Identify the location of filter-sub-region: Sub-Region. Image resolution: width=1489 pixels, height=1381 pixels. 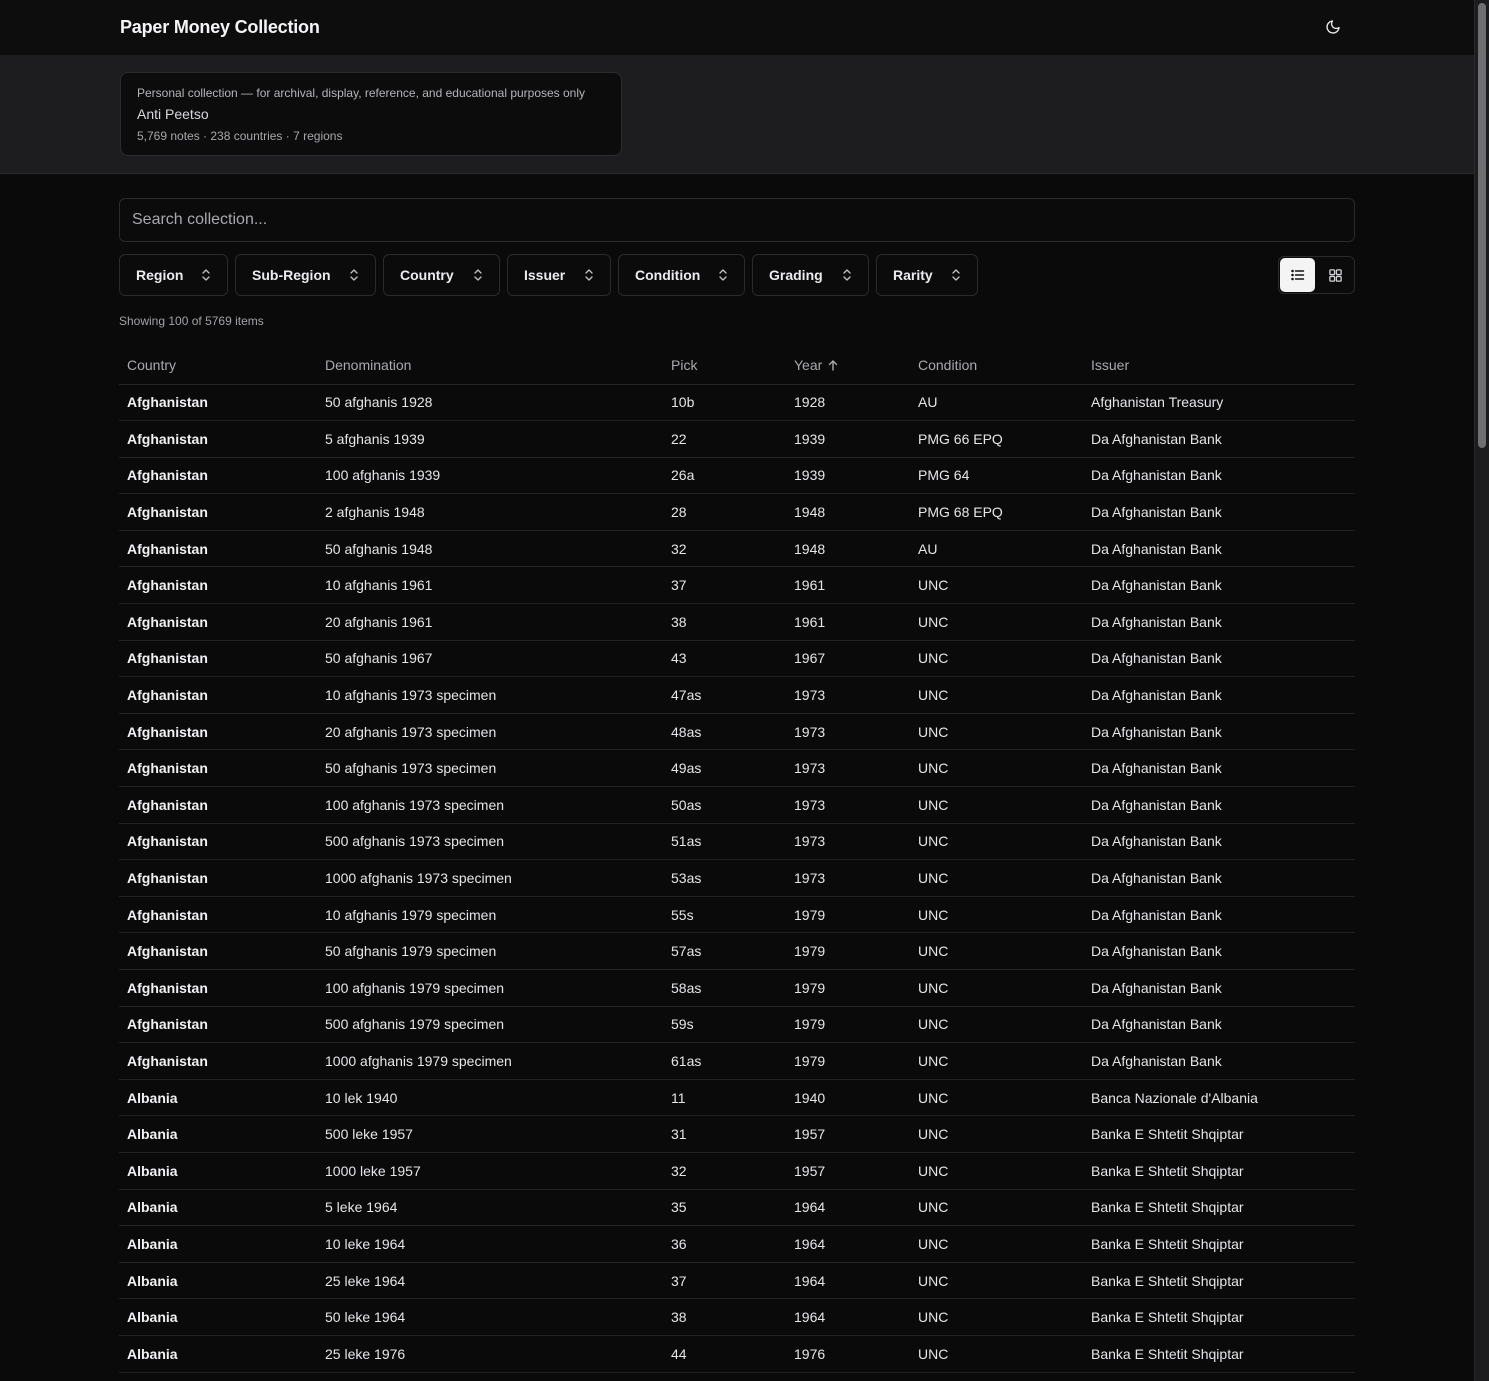
(305, 275).